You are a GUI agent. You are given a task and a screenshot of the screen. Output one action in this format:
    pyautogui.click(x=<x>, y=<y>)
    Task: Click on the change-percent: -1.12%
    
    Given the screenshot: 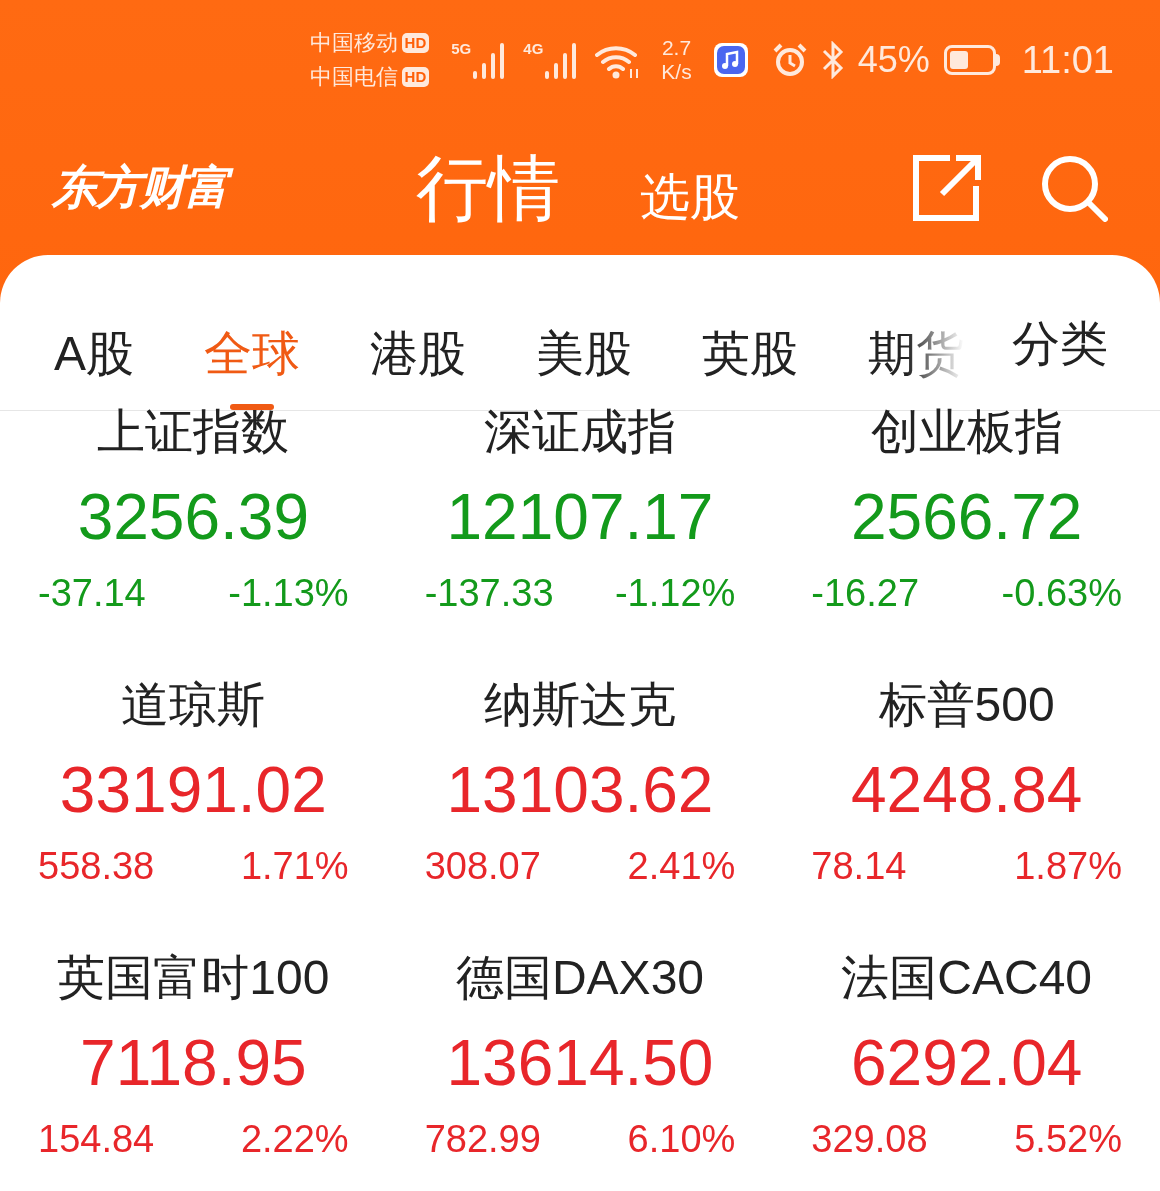 What is the action you would take?
    pyautogui.click(x=675, y=593)
    